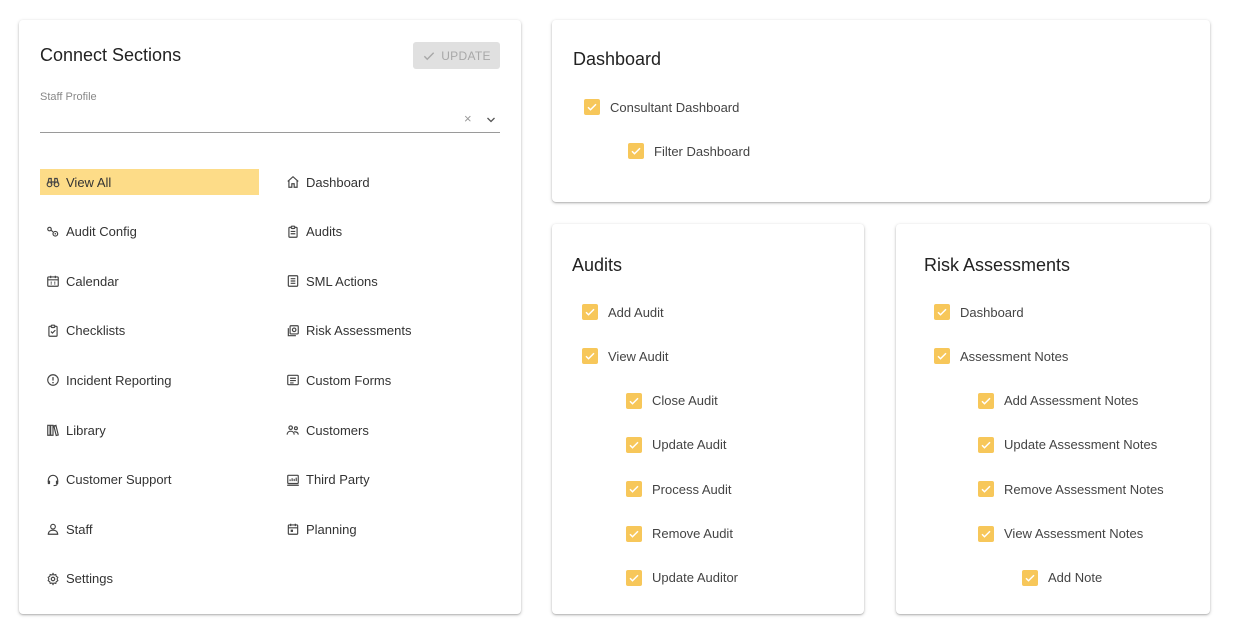 This screenshot has height=638, width=1235. What do you see at coordinates (96, 331) in the screenshot?
I see `nav-item-label: Checklists` at bounding box center [96, 331].